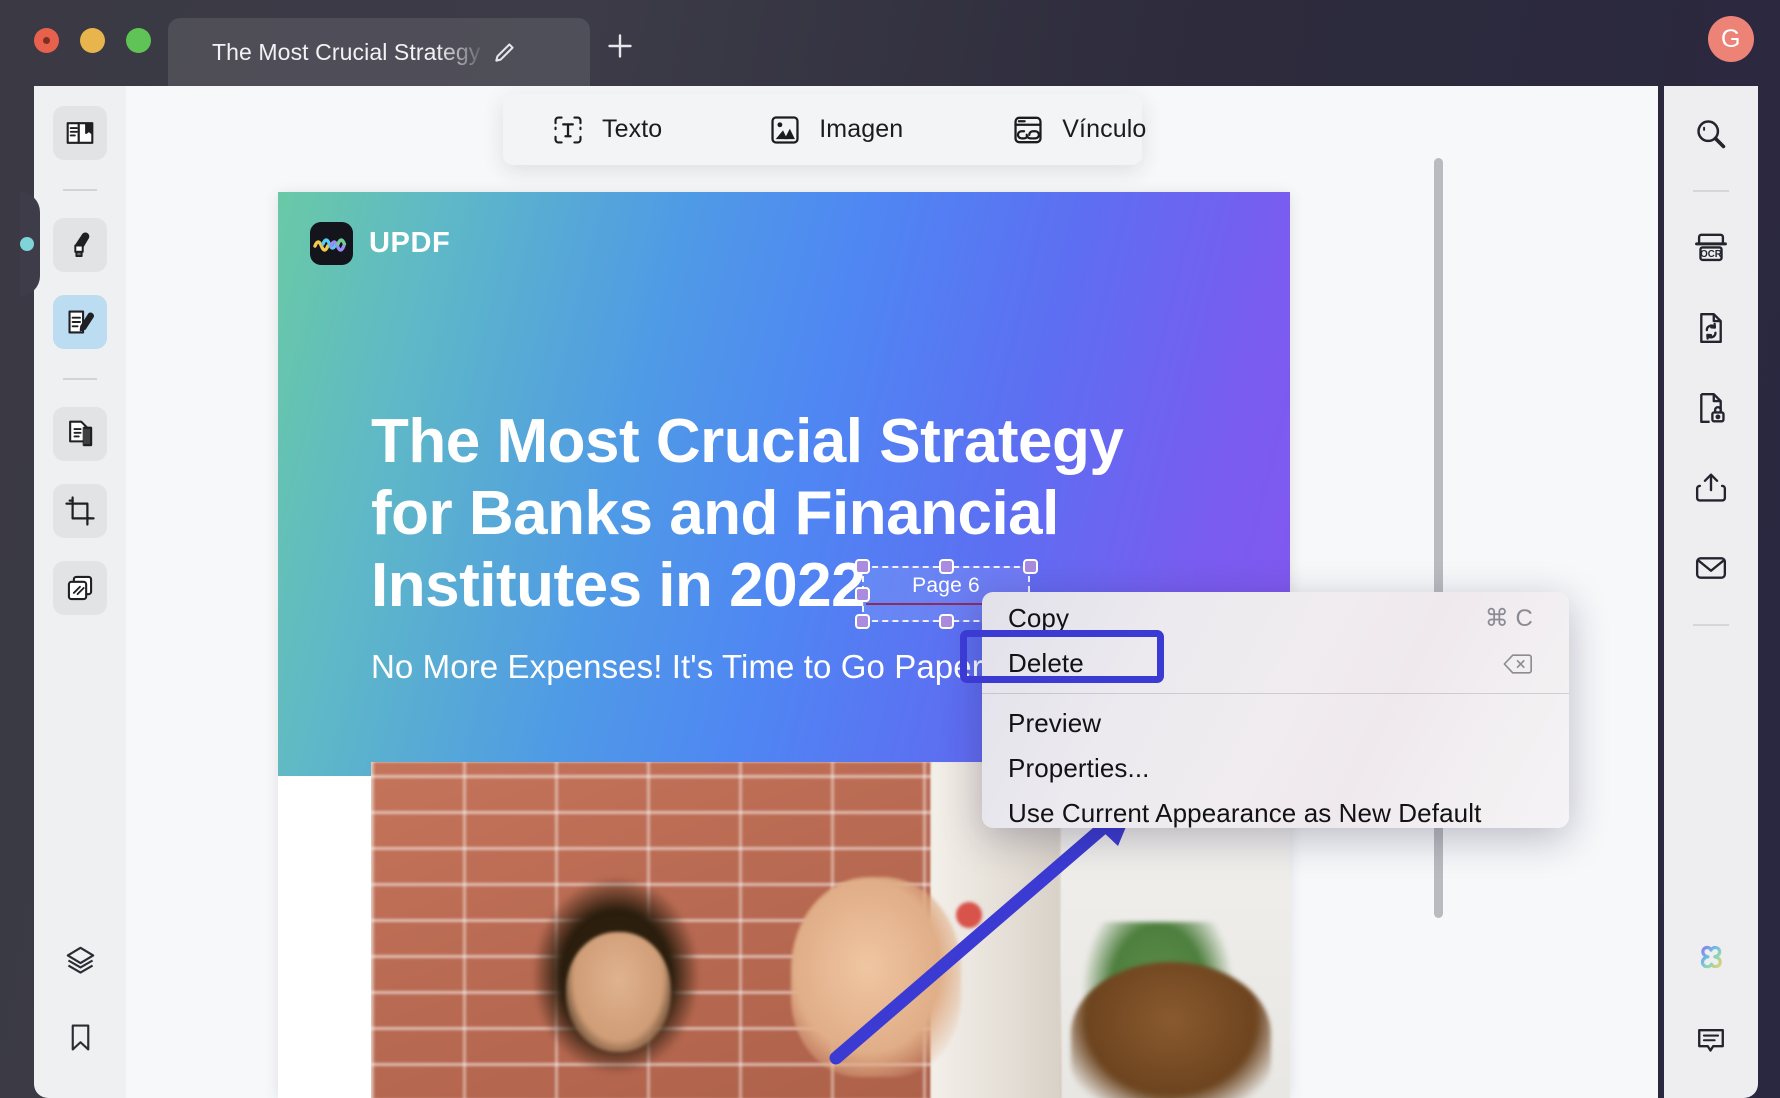 This screenshot has width=1780, height=1098. I want to click on resize-handle-s, so click(946, 621).